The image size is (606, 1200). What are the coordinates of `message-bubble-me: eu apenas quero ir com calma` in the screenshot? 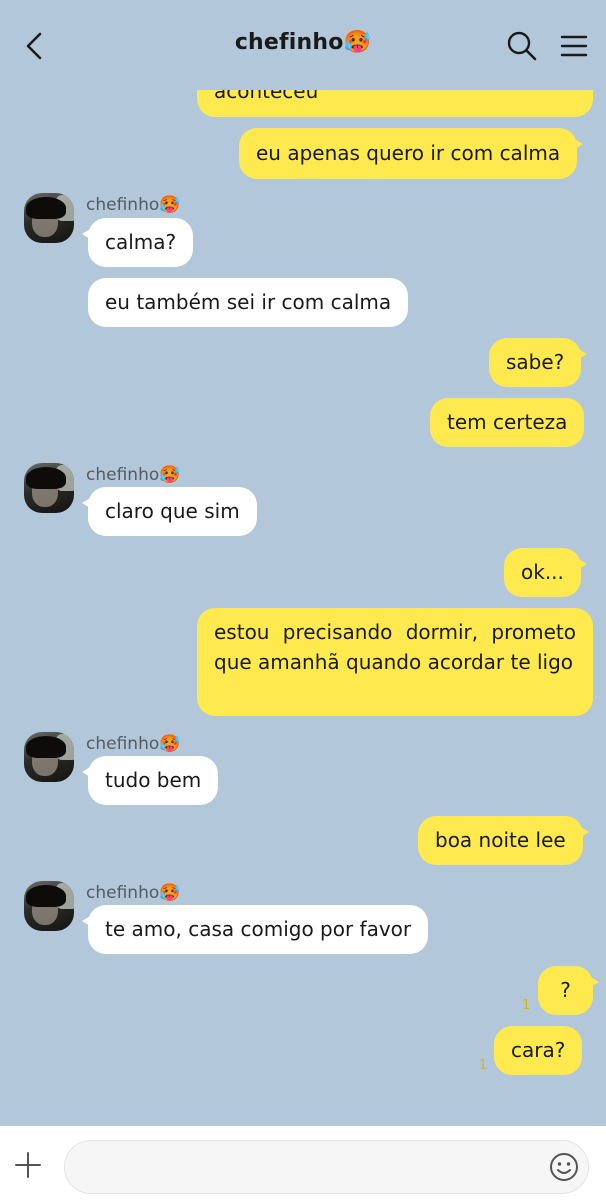 It's located at (411, 153).